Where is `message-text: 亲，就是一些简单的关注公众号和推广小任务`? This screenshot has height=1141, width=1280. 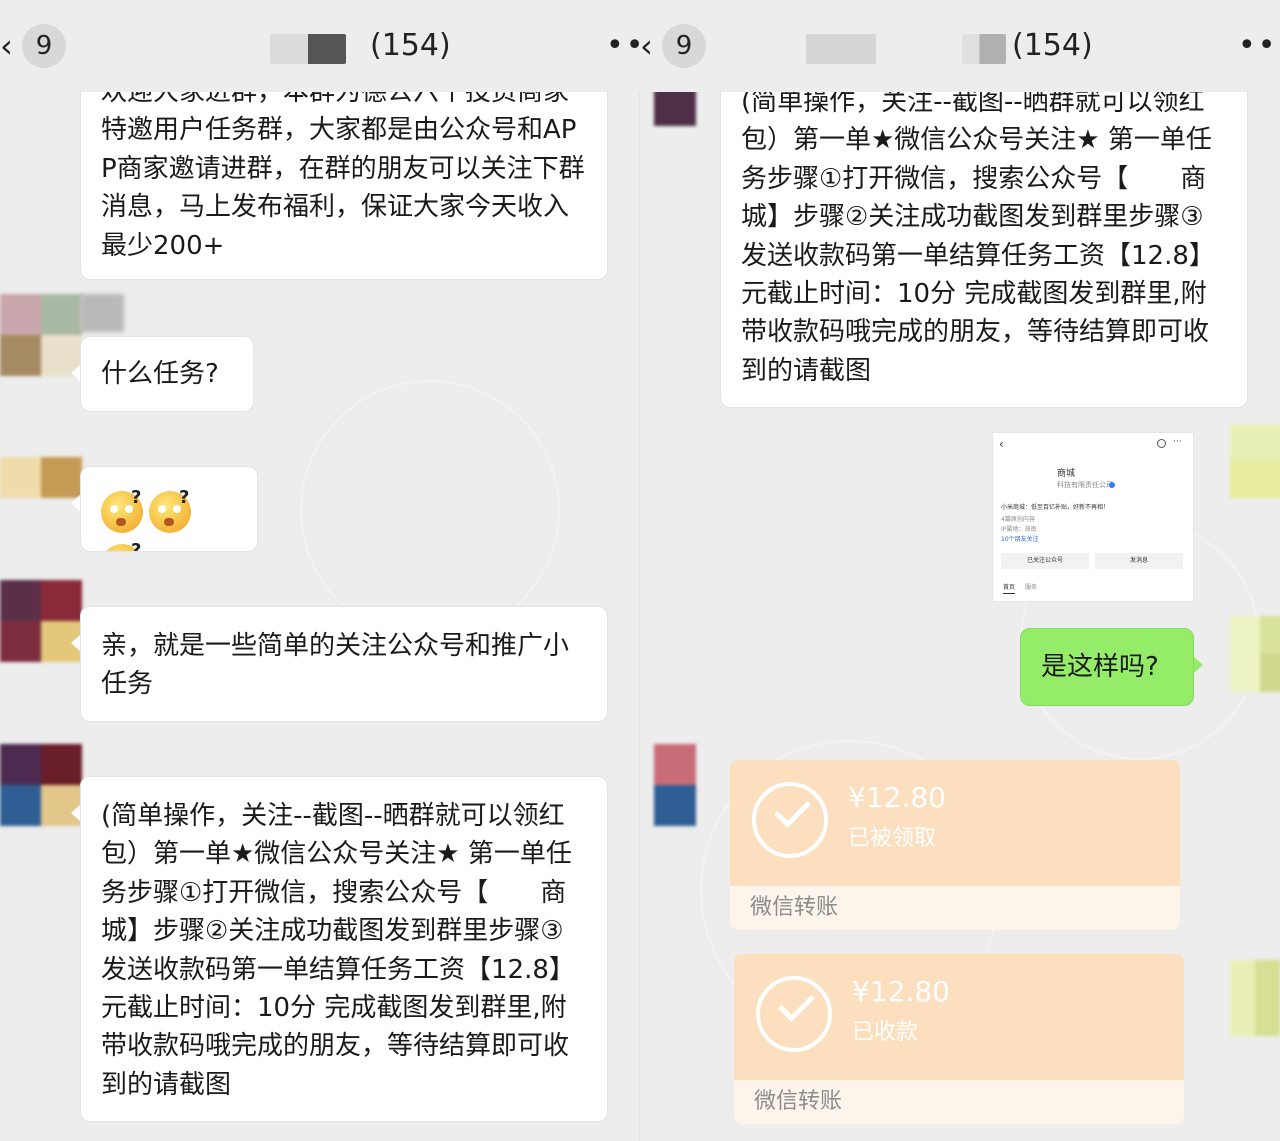 message-text: 亲，就是一些简单的关注公众号和推广小任务 is located at coordinates (335, 665).